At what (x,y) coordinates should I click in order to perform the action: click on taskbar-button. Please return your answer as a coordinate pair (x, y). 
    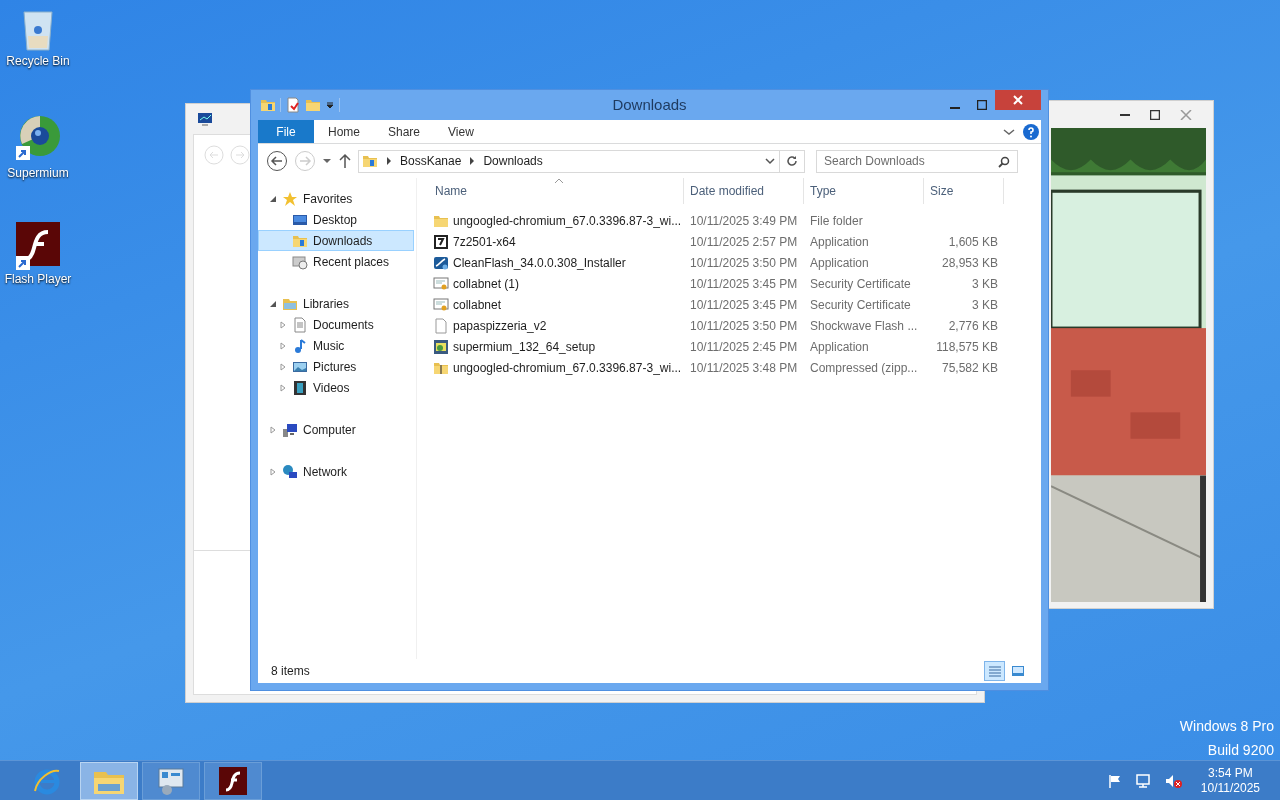
    Looking at the image, I should click on (233, 780).